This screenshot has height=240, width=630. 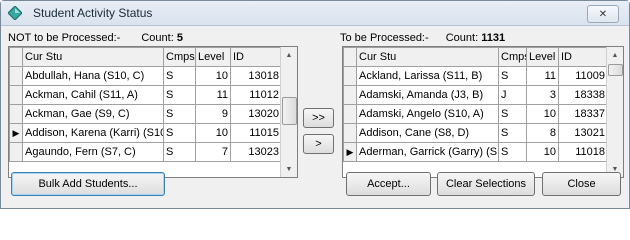 What do you see at coordinates (64, 38) in the screenshot?
I see `not-processed-label: NOT to be Processed:-` at bounding box center [64, 38].